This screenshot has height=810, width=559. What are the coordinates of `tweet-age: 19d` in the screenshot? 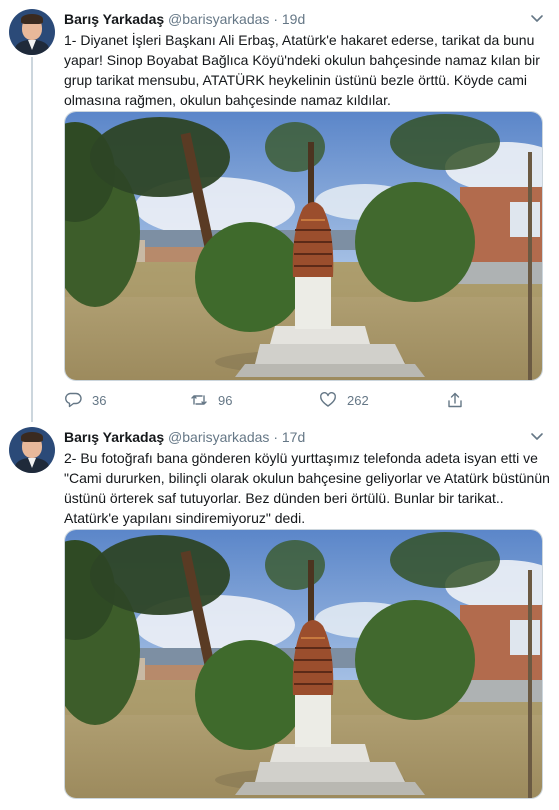 It's located at (293, 19).